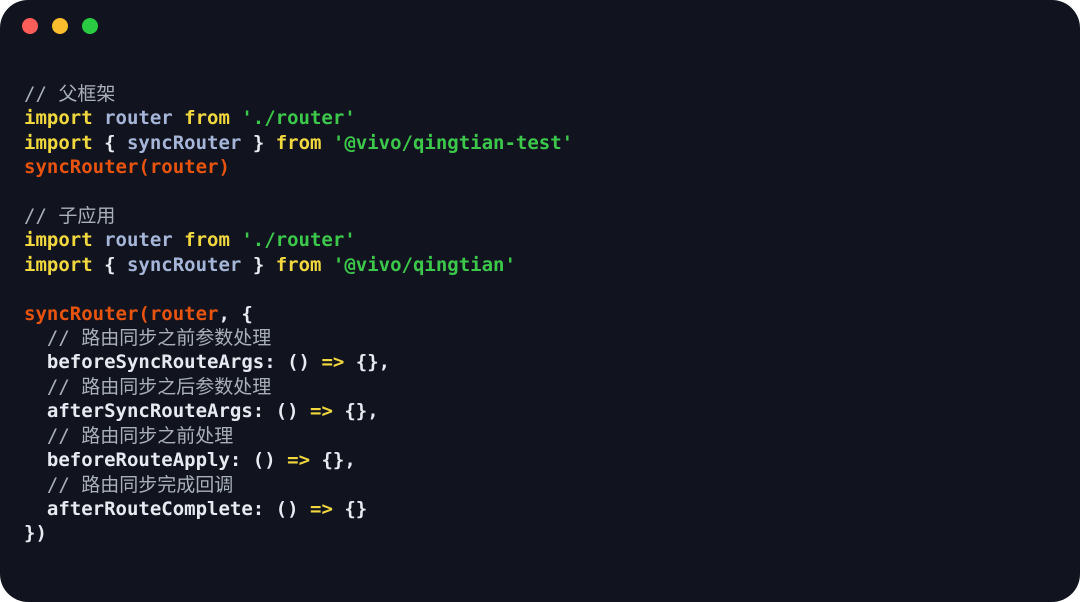  What do you see at coordinates (70, 216) in the screenshot?
I see `code-token-comment: // 子应用` at bounding box center [70, 216].